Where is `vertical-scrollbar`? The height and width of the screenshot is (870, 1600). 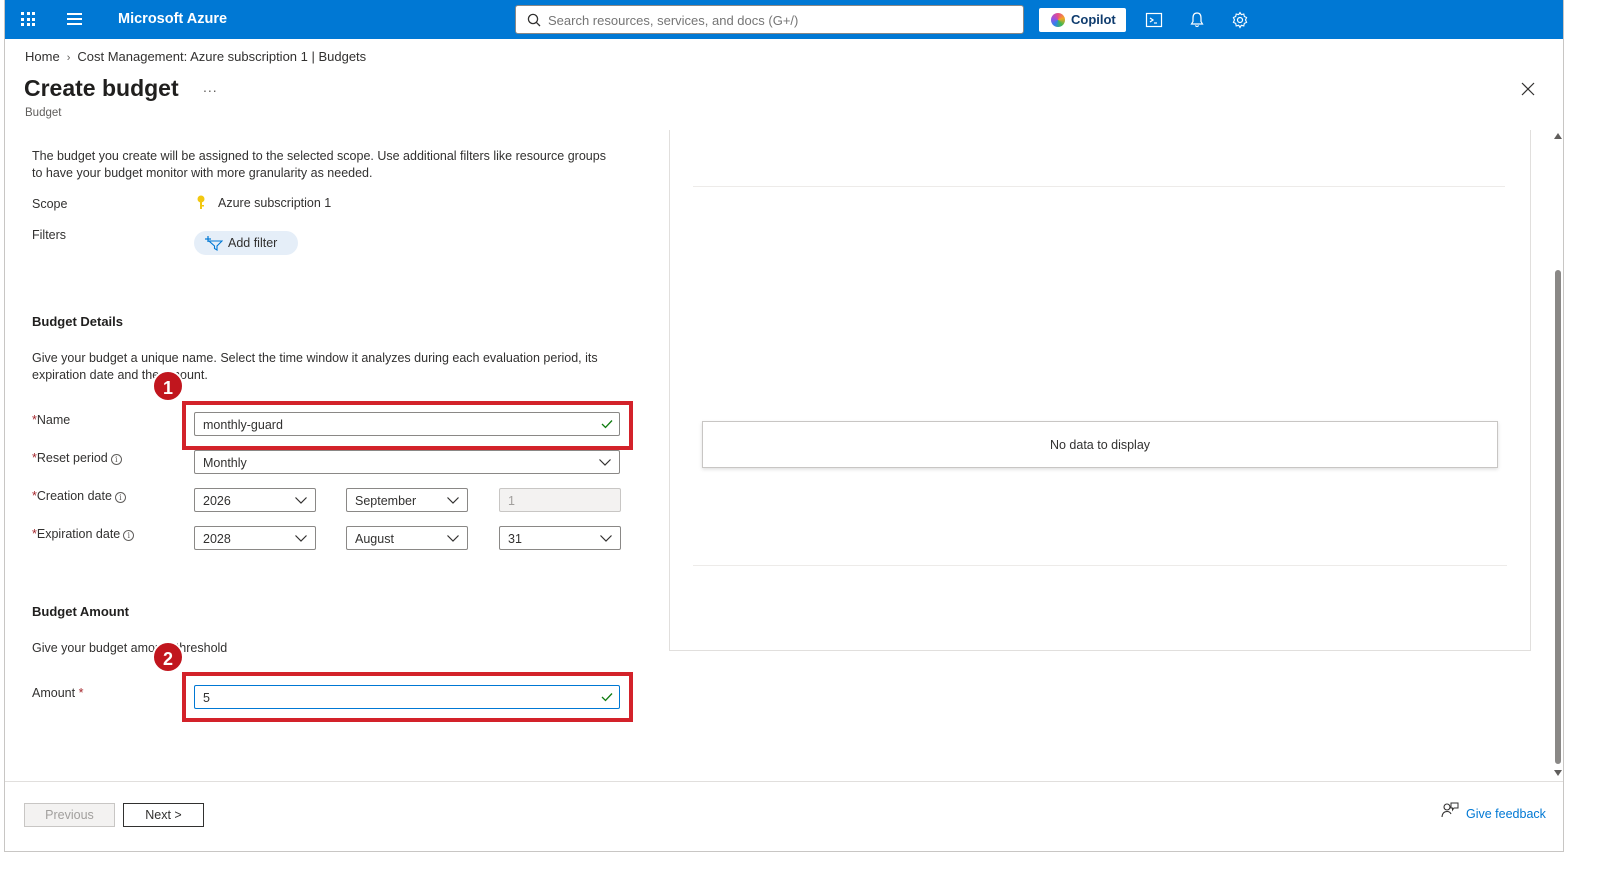
vertical-scrollbar is located at coordinates (1557, 455).